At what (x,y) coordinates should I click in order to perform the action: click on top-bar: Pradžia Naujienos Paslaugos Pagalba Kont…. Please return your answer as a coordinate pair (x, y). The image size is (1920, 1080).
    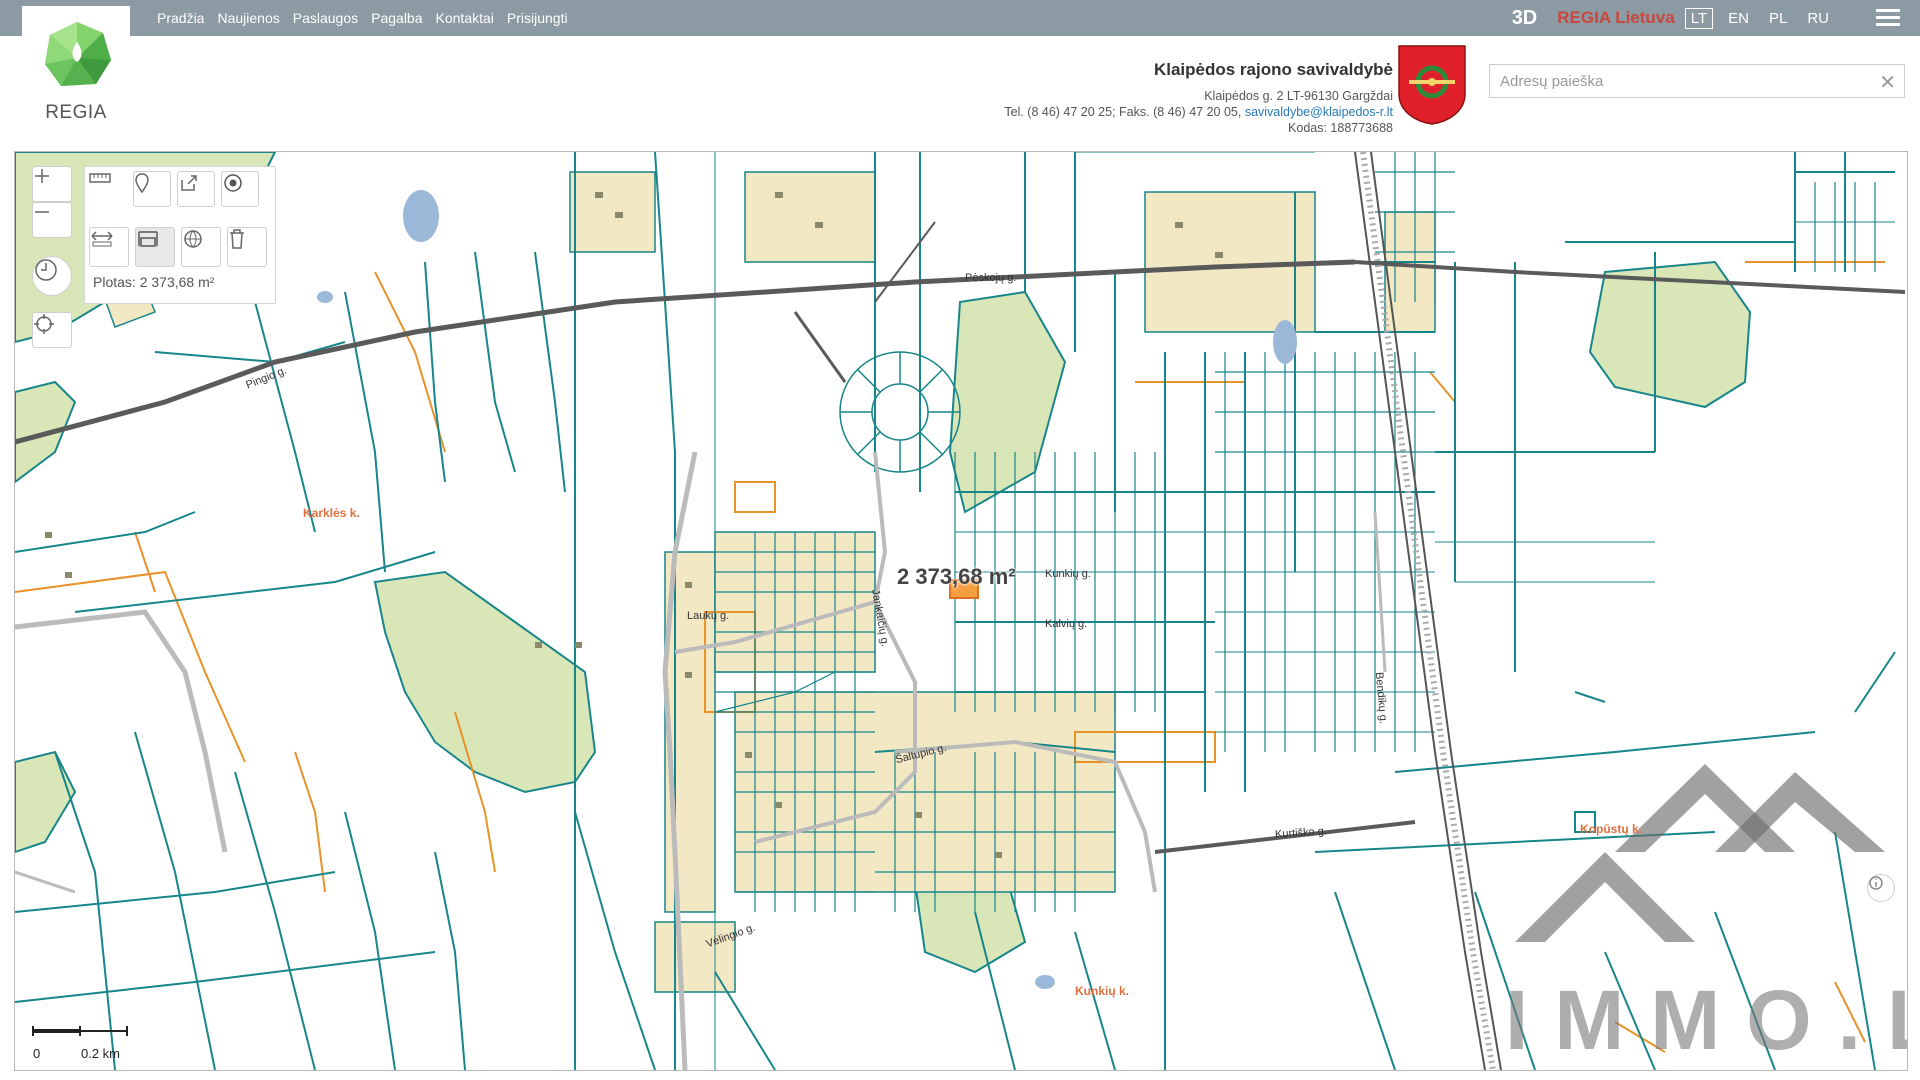
    Looking at the image, I should click on (960, 18).